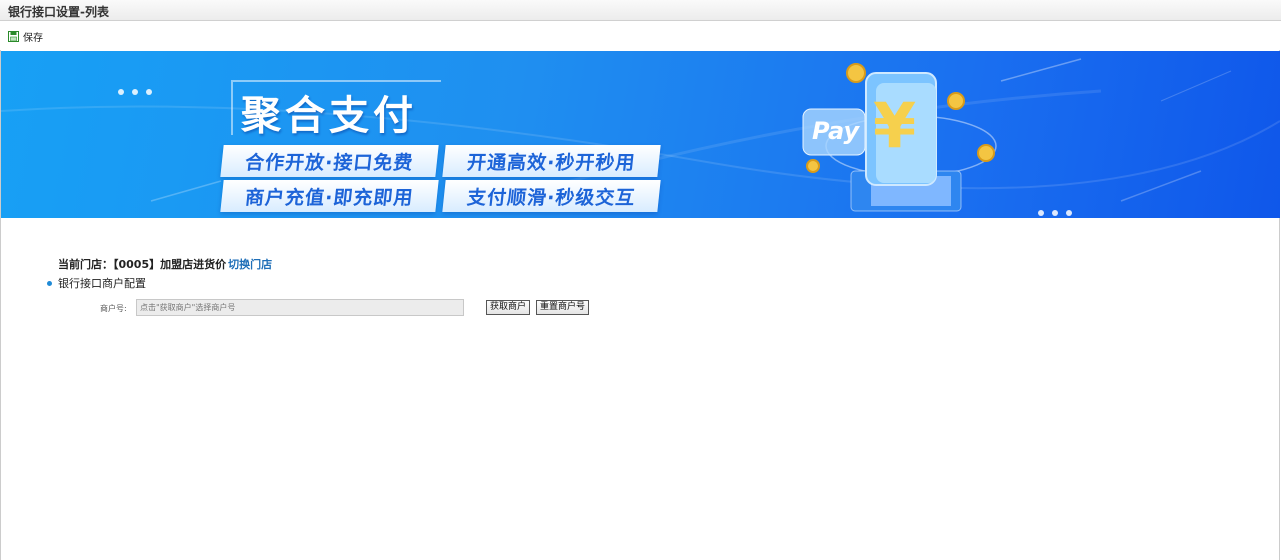 This screenshot has height=560, width=1281. What do you see at coordinates (49, 283) in the screenshot?
I see `bullet-icon` at bounding box center [49, 283].